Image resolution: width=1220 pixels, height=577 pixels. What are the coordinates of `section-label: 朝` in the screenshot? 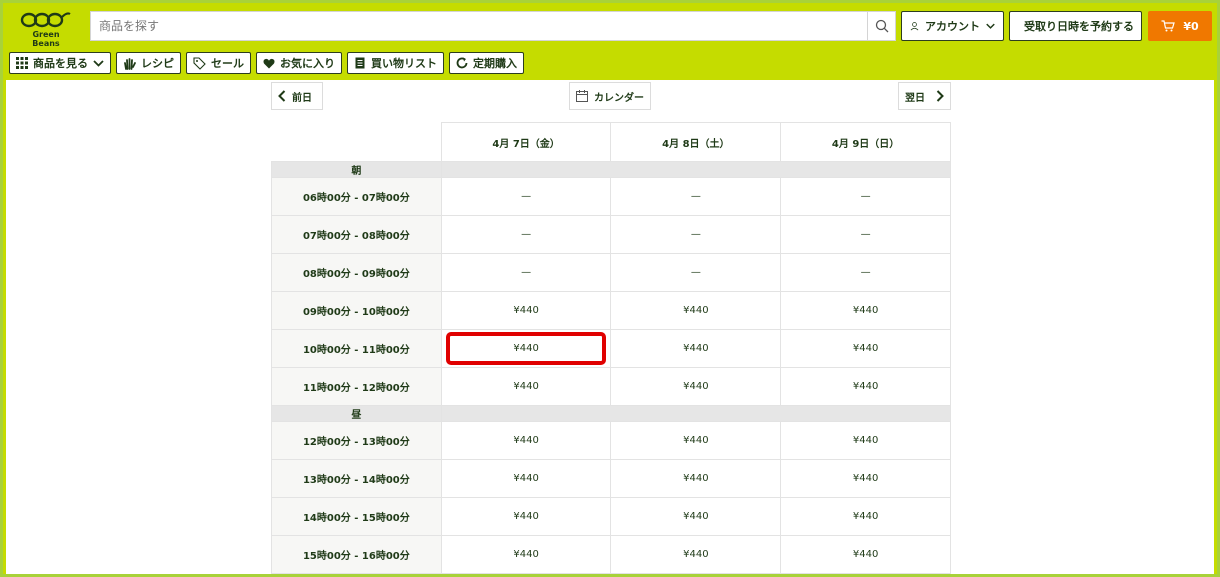 It's located at (356, 169).